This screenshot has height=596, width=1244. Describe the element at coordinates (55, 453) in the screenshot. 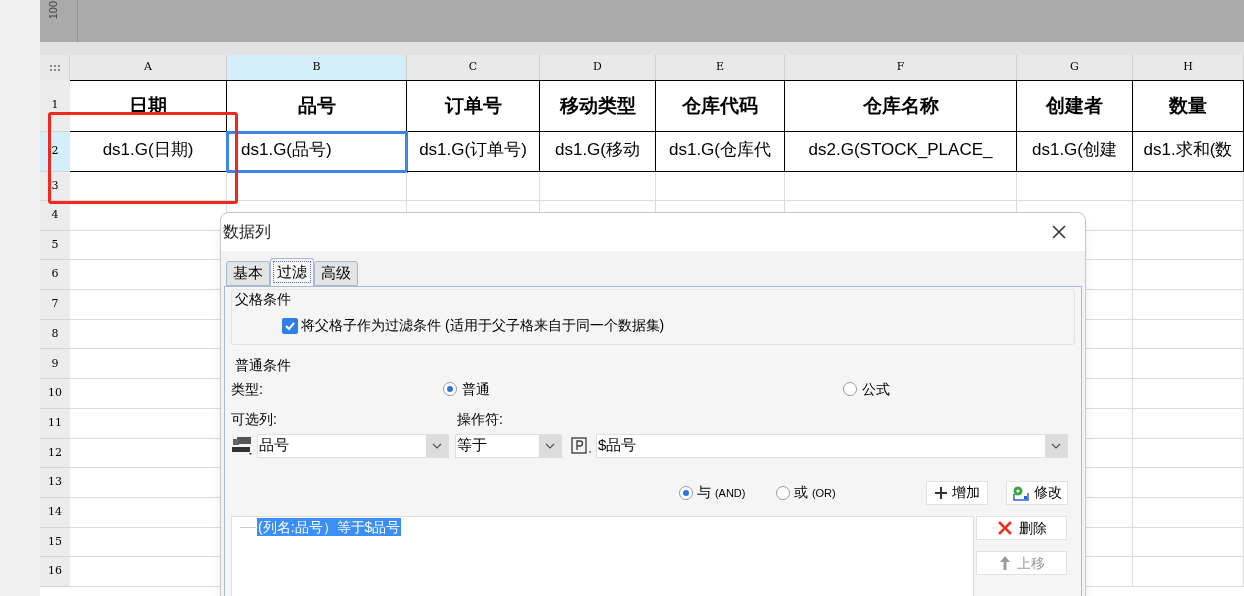

I see `row-number: 12` at that location.